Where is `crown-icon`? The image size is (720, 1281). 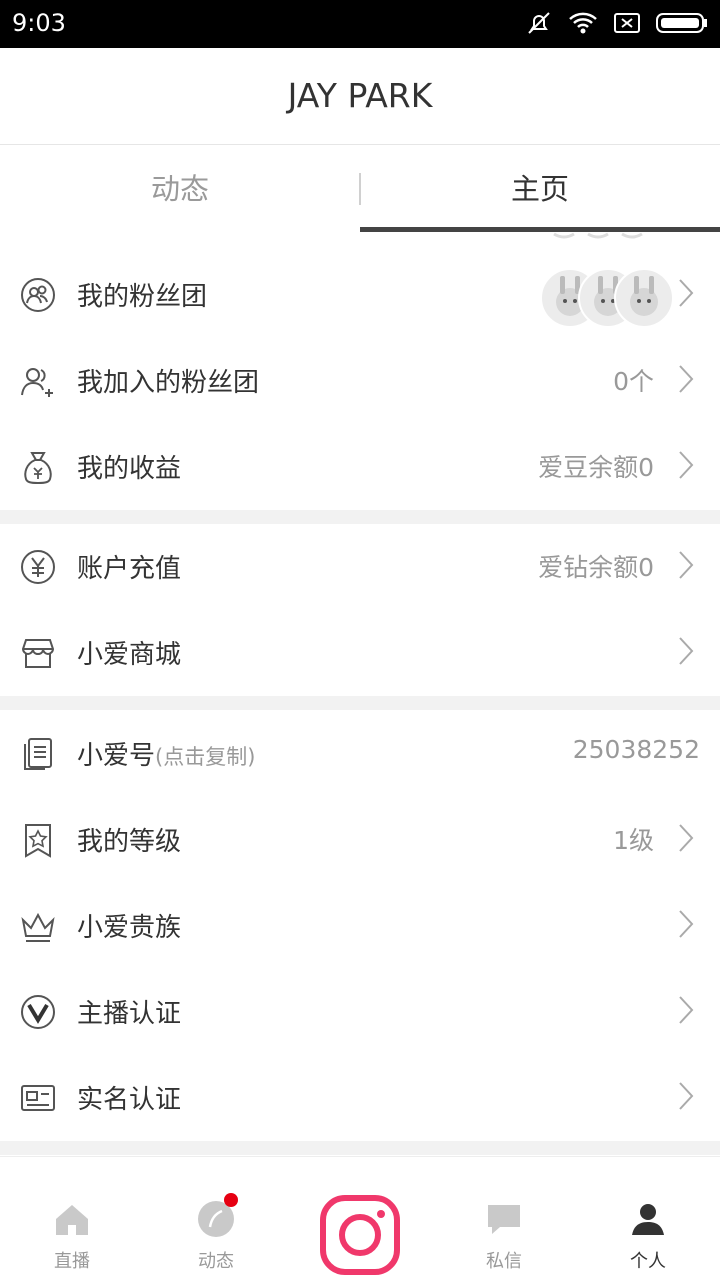 crown-icon is located at coordinates (38, 927).